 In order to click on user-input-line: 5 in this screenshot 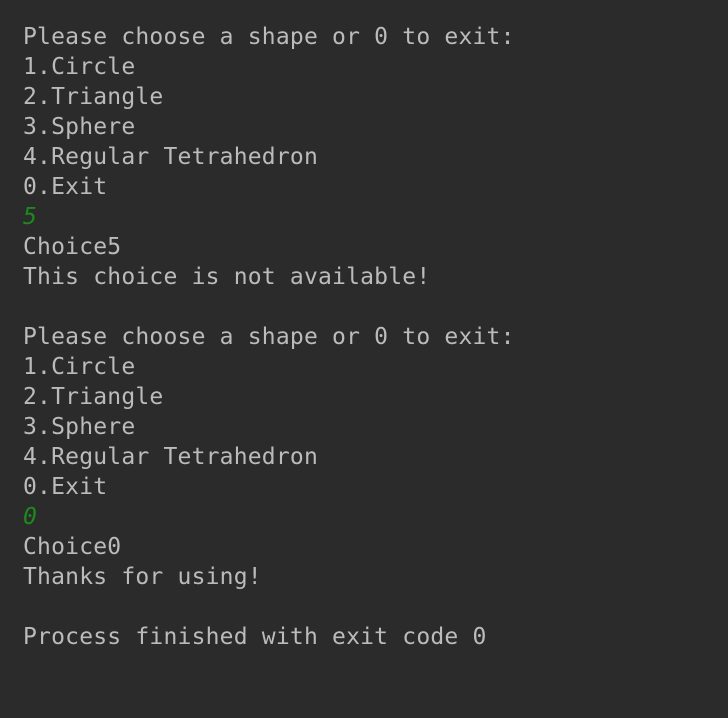, I will do `click(30, 217)`.